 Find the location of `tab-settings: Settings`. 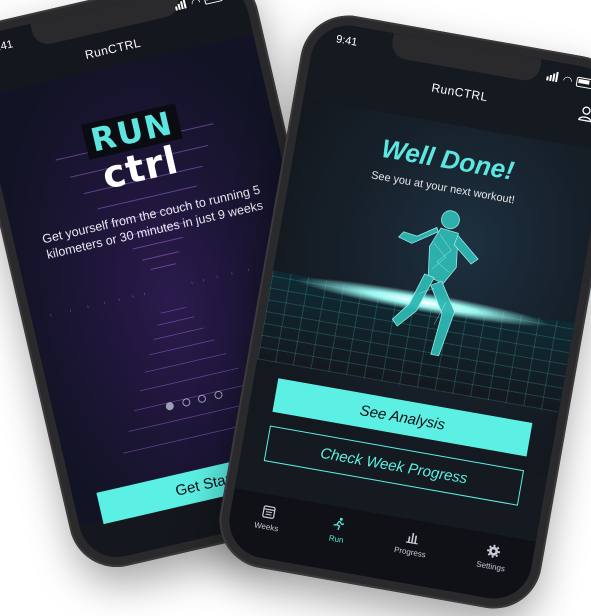

tab-settings: Settings is located at coordinates (492, 558).